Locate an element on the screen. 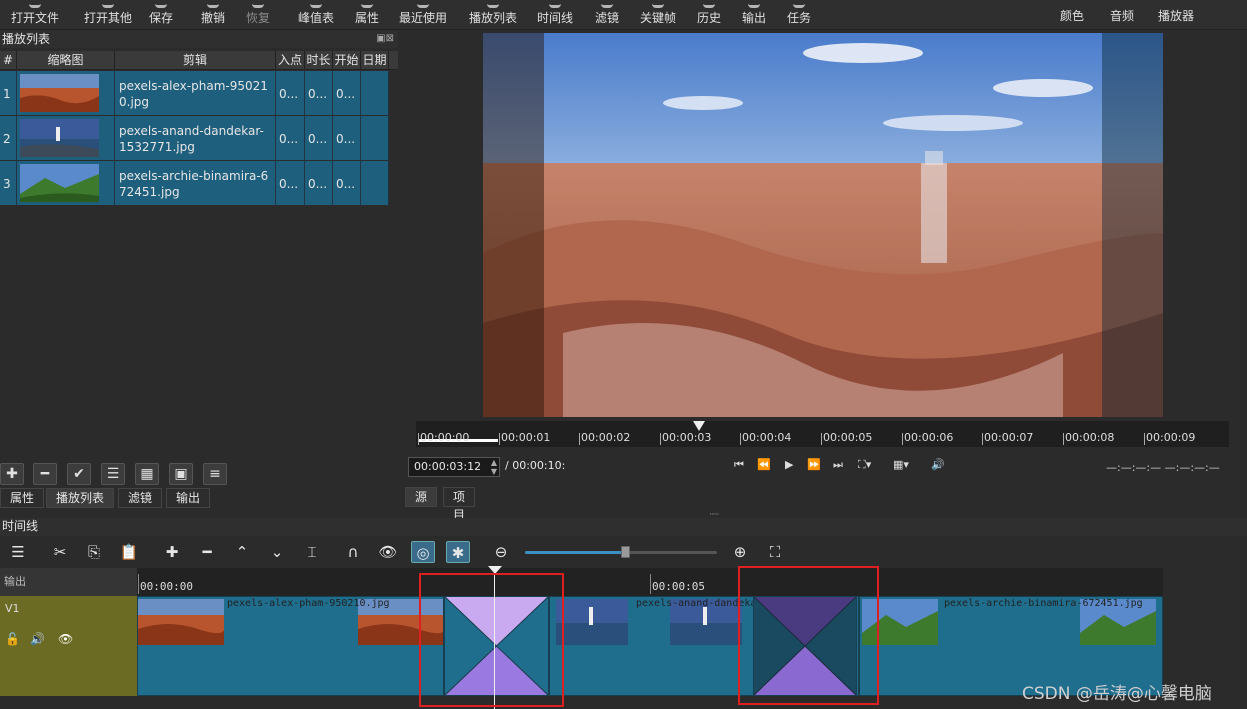 Image resolution: width=1247 pixels, height=709 pixels. redo-button: 恢复 is located at coordinates (258, 15).